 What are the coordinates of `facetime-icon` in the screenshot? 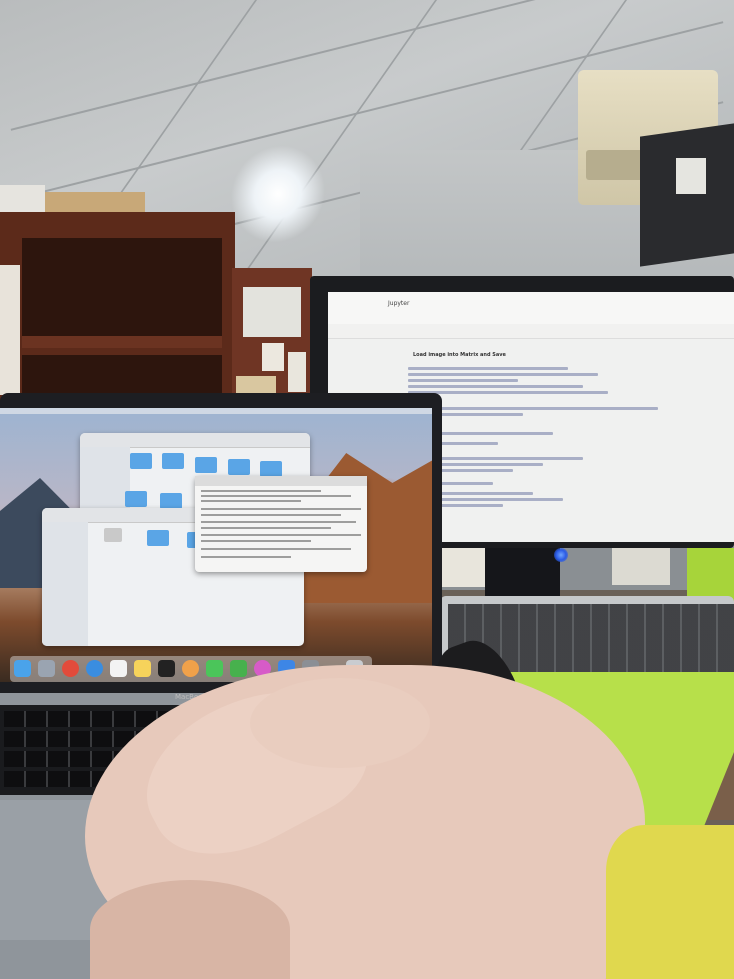 It's located at (238, 668).